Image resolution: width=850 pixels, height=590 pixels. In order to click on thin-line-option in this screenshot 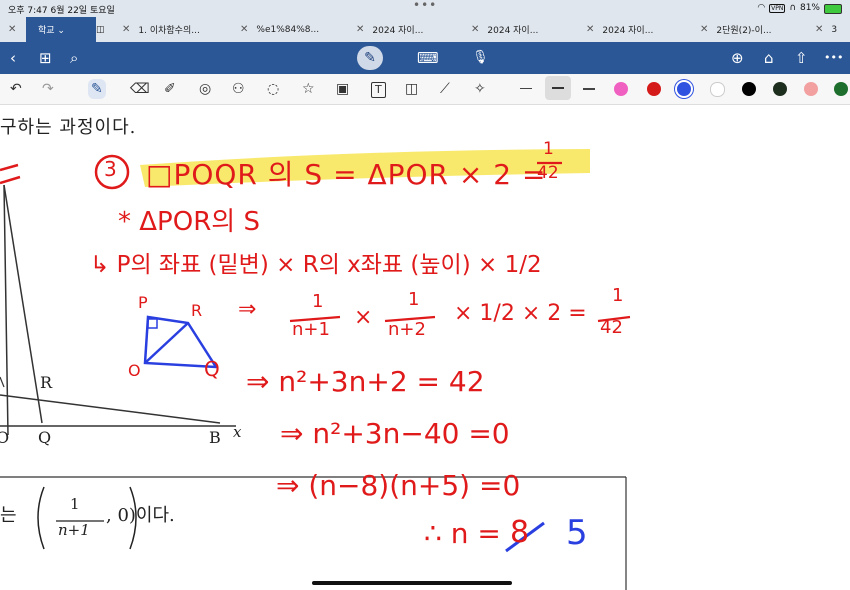, I will do `click(526, 88)`.